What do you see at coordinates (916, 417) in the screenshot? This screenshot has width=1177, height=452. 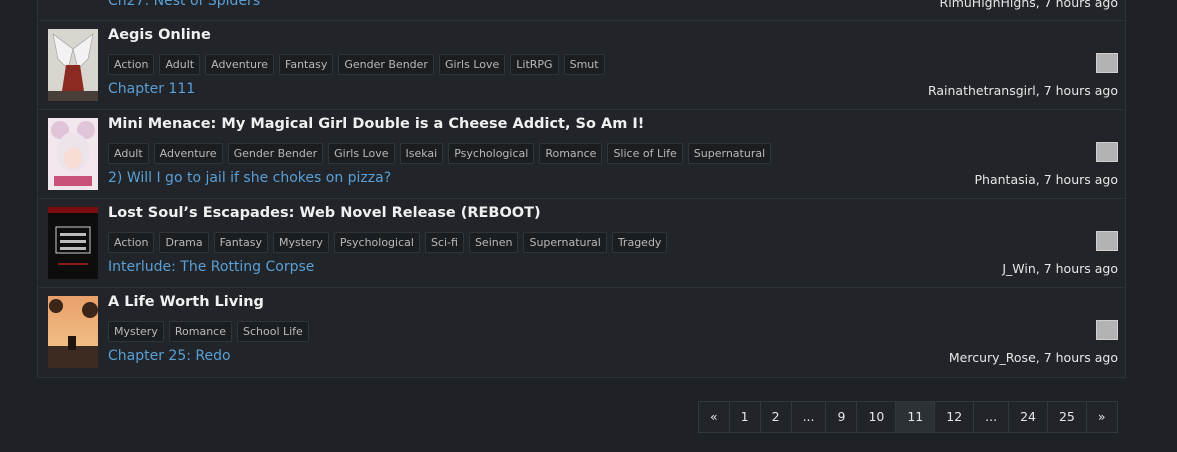 I see `page-button-current: 11` at bounding box center [916, 417].